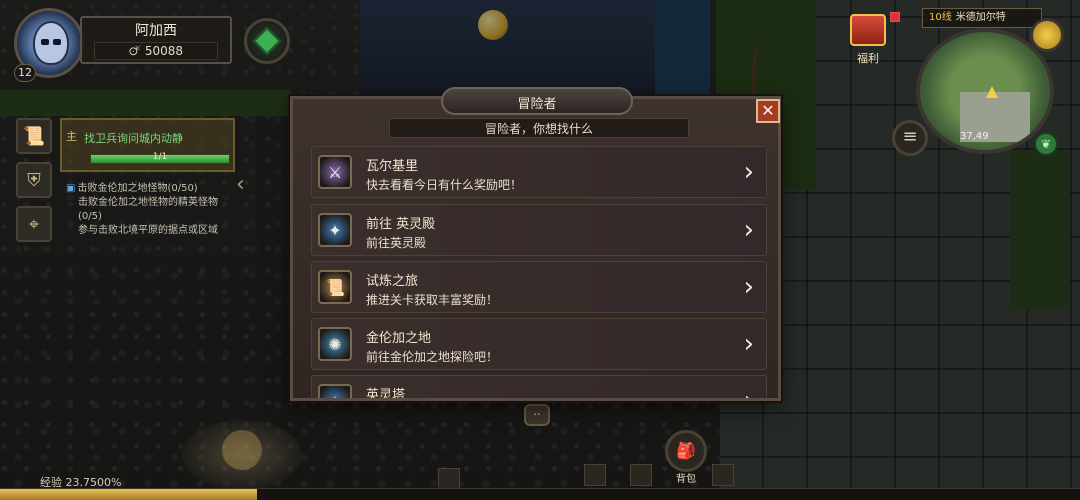 The image size is (1080, 500). What do you see at coordinates (1047, 35) in the screenshot?
I see `day-cycle-sun-icon` at bounding box center [1047, 35].